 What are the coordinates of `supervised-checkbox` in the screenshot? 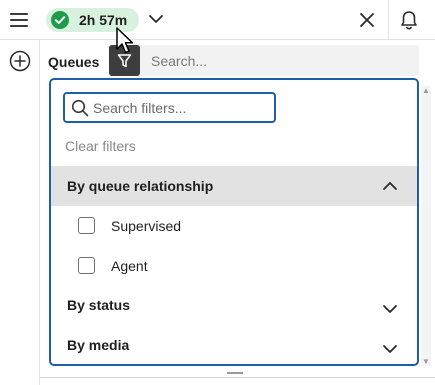 It's located at (86, 225).